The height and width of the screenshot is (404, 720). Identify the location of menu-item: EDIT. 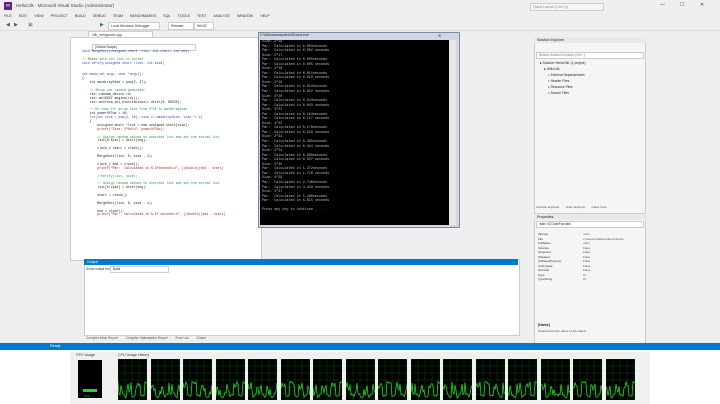
(23, 16).